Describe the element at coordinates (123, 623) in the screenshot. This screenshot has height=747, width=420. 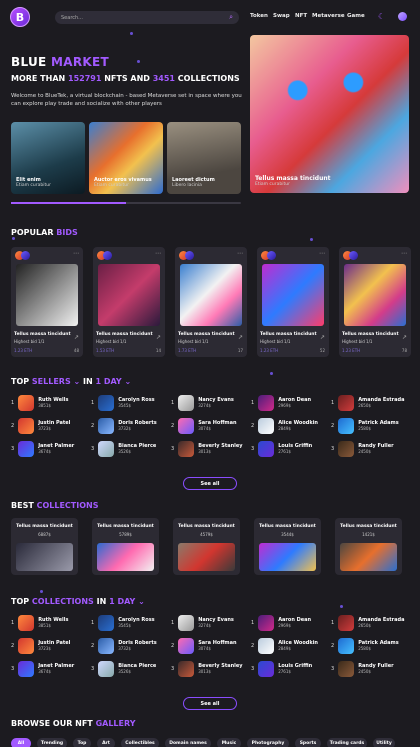
I see `collection-row: 1 Carolyn Ross 3545$` at that location.